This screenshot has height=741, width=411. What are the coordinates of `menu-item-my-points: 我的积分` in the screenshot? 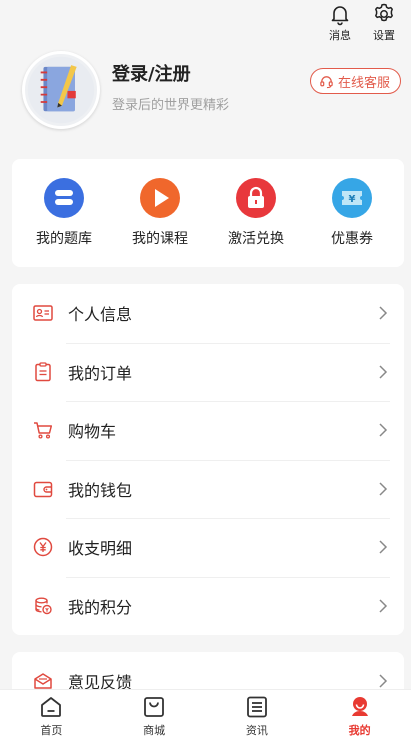 It's located at (208, 606).